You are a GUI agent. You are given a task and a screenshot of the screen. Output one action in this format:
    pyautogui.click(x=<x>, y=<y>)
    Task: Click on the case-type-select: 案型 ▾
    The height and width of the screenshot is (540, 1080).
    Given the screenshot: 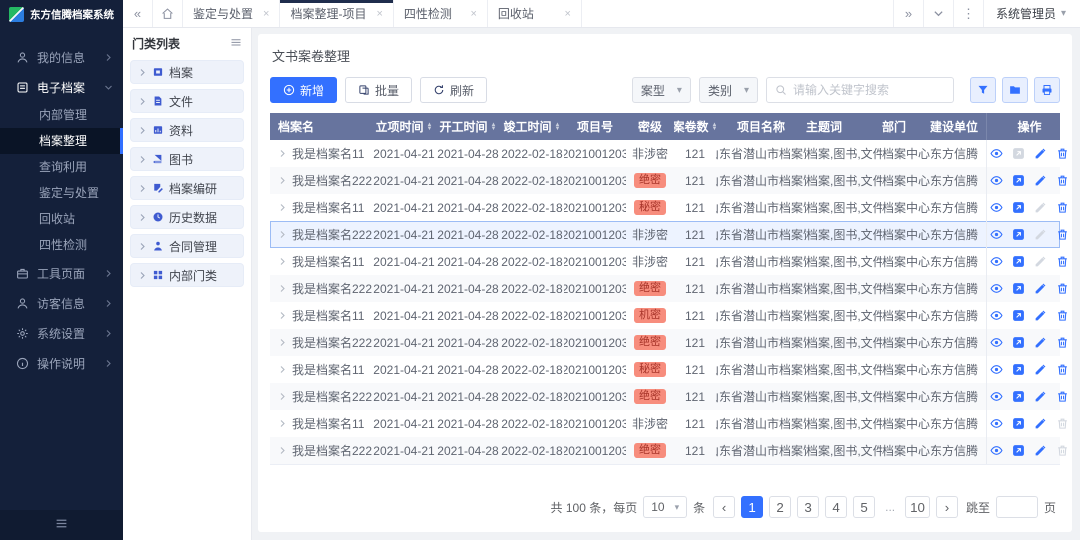 What is the action you would take?
    pyautogui.click(x=661, y=90)
    